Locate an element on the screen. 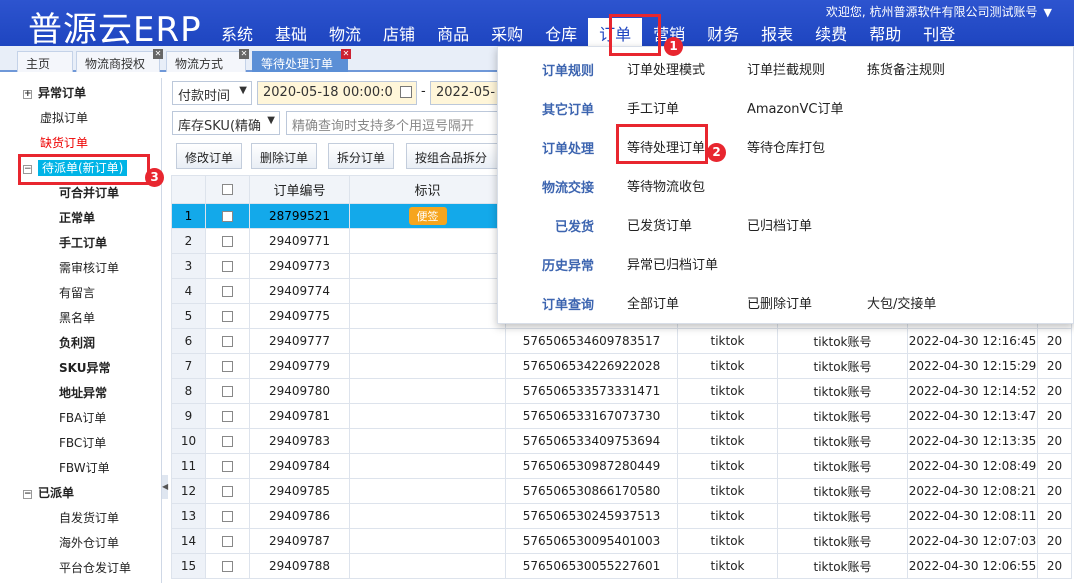 This screenshot has height=583, width=1074. split-by-combo-button: 按组合品拆分 is located at coordinates (454, 156).